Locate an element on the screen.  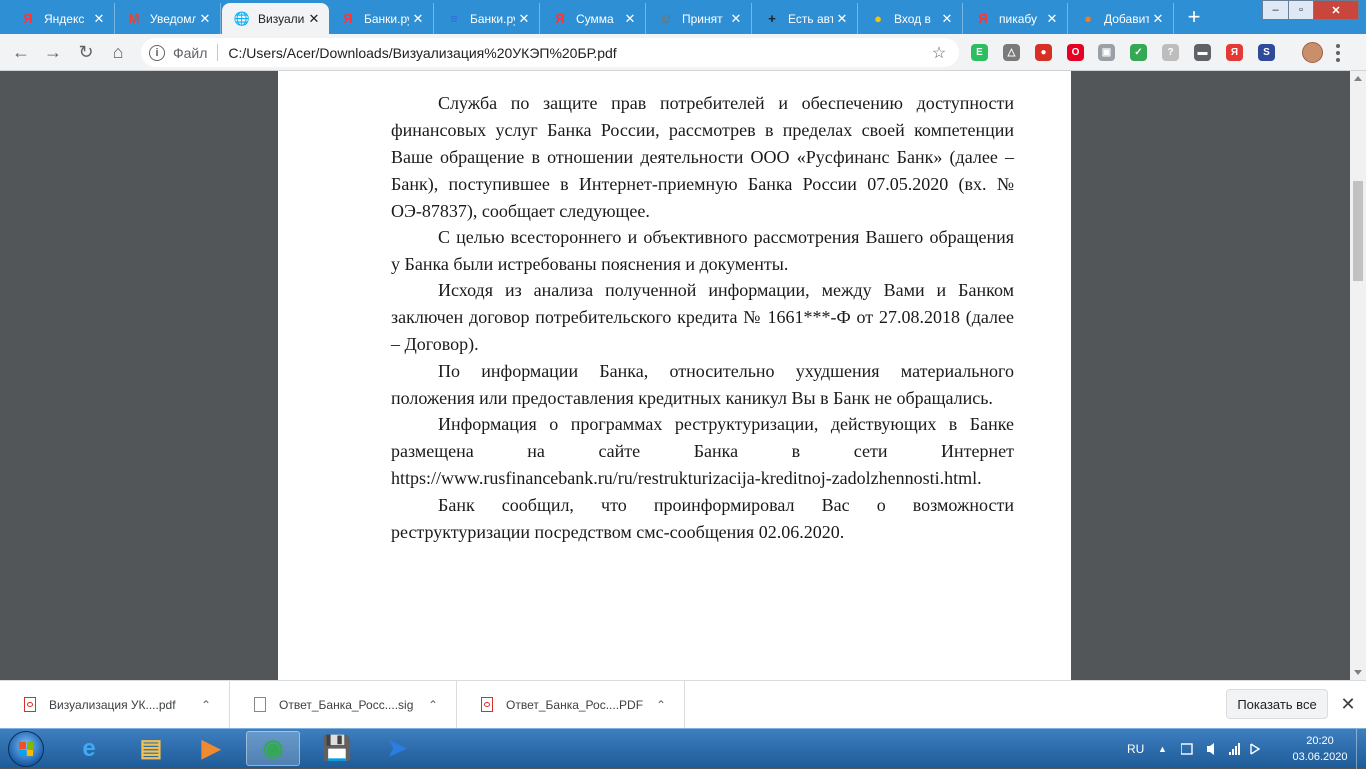
tab-title: Принят is located at coordinates (702, 18).